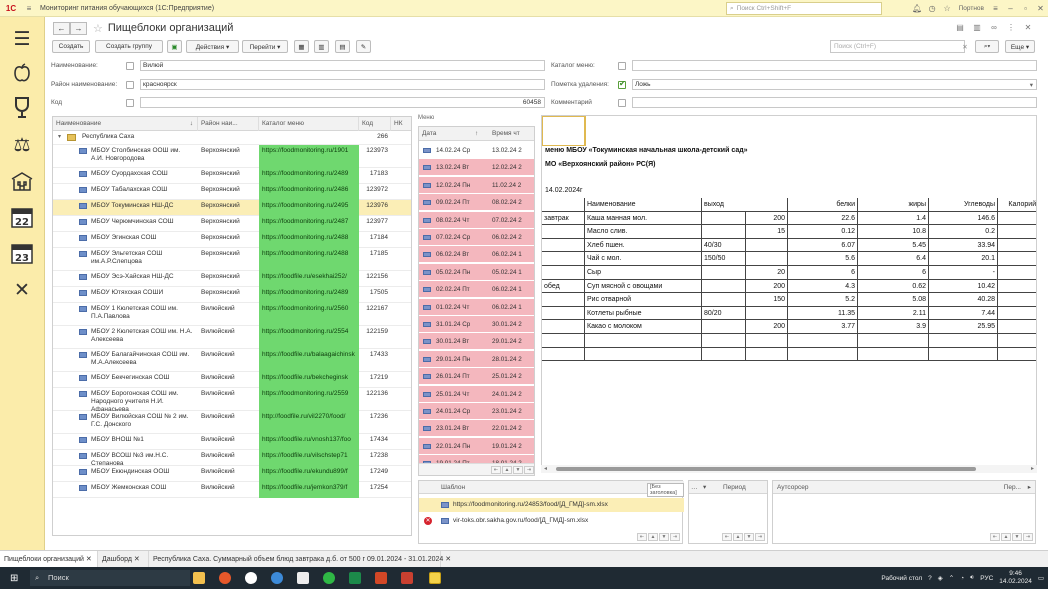  Describe the element at coordinates (277, 578) in the screenshot. I see `chrome-app-icon` at that location.